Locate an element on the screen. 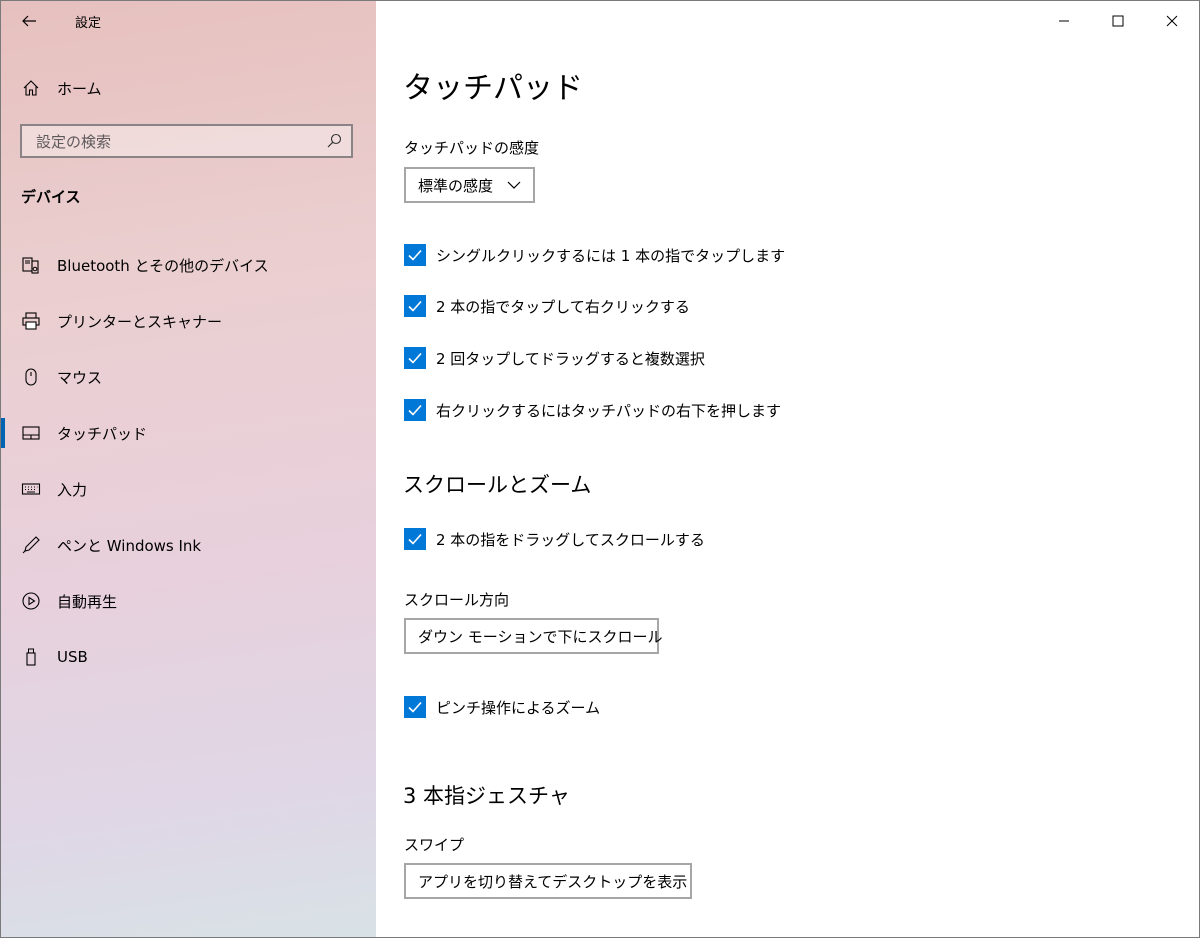 This screenshot has width=1200, height=938. checkbox-label: 2 本の指でタップして右クリックする is located at coordinates (563, 306).